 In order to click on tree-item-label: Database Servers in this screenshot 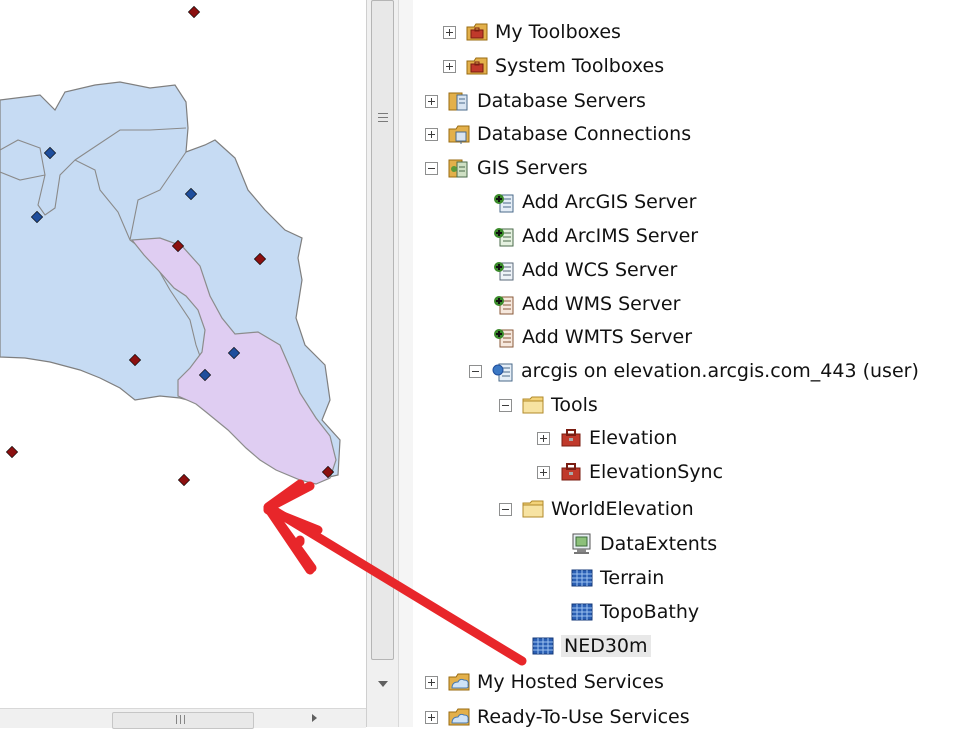, I will do `click(561, 101)`.